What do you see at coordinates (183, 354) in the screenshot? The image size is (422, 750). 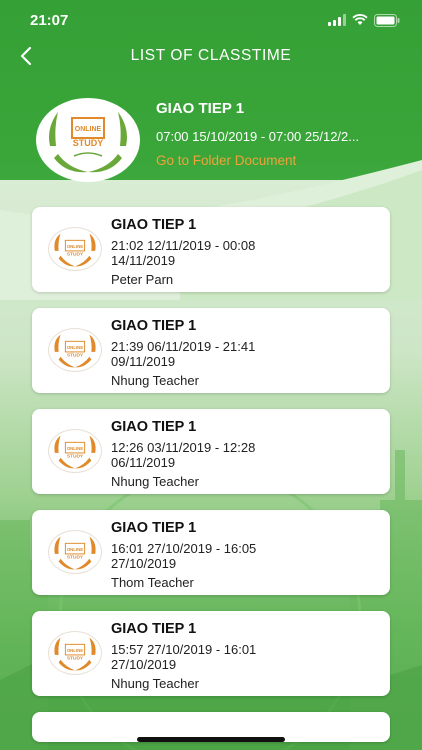 I see `class-time: 21:39 06/11/2019 - 21:41 09/11/2019` at bounding box center [183, 354].